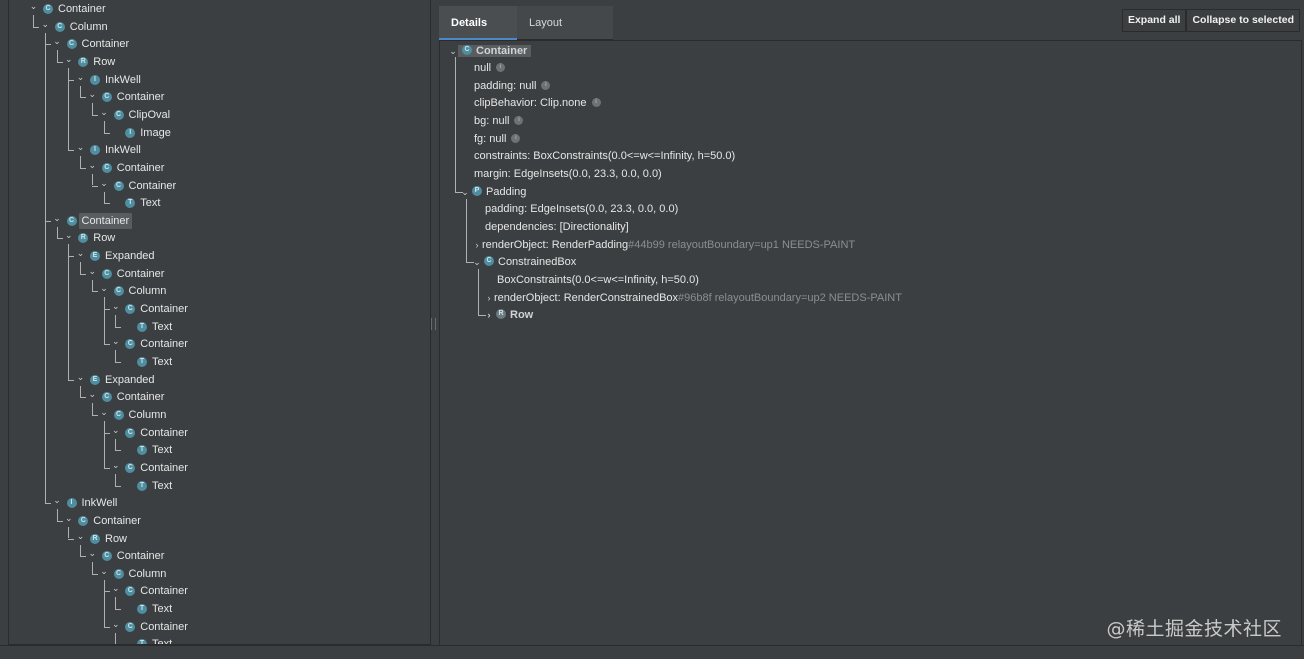  Describe the element at coordinates (155, 132) in the screenshot. I see `tree-node-label: Image` at that location.